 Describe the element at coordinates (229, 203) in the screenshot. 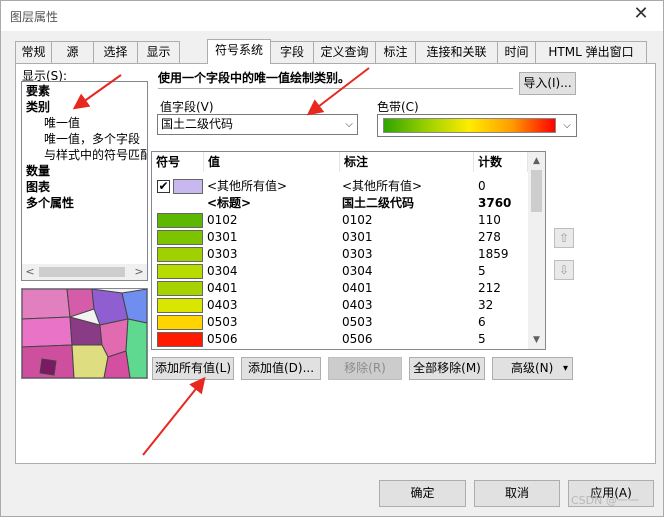

I see `row-value: <标题>` at that location.